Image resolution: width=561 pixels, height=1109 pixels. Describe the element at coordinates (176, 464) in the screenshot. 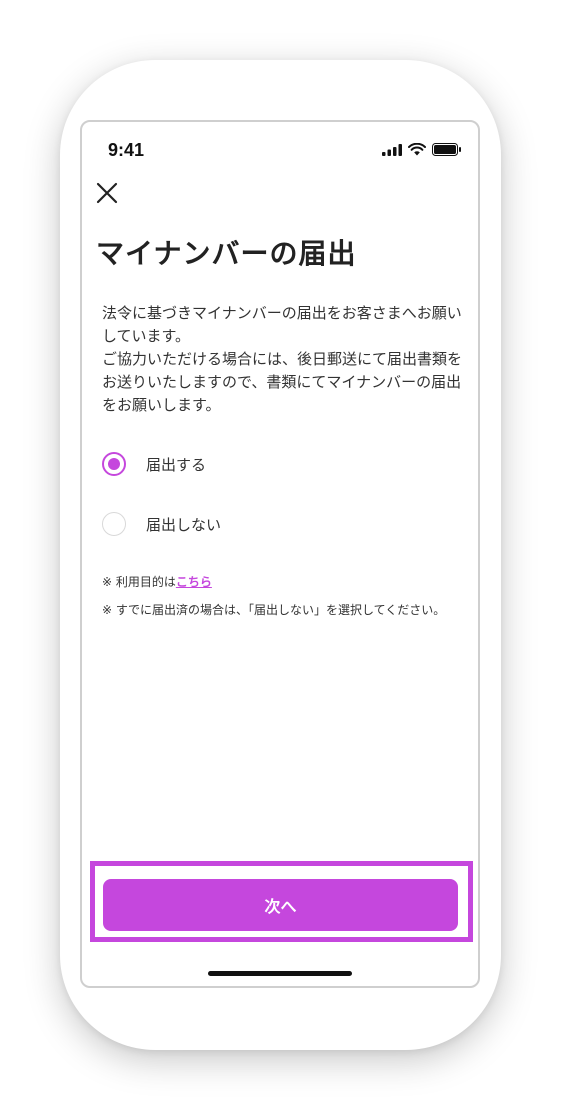

I see `radio-label-submit: 届出する` at that location.